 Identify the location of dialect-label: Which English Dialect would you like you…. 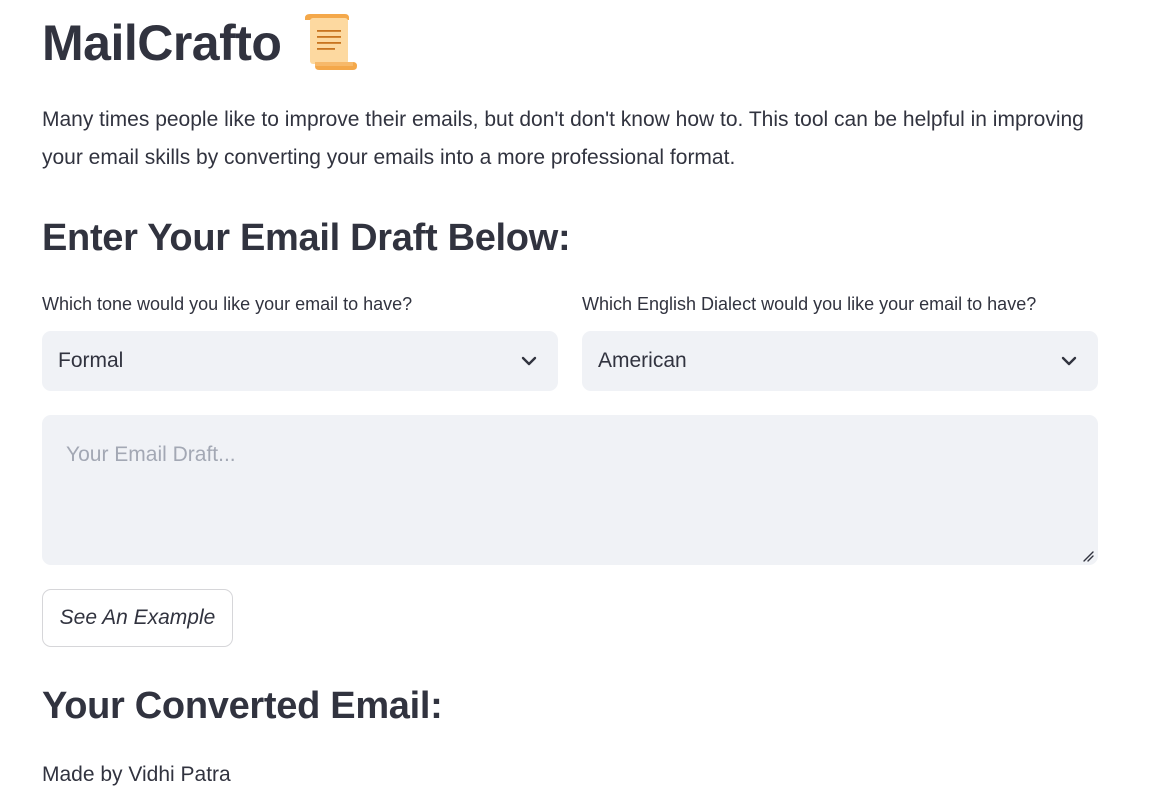
(809, 304).